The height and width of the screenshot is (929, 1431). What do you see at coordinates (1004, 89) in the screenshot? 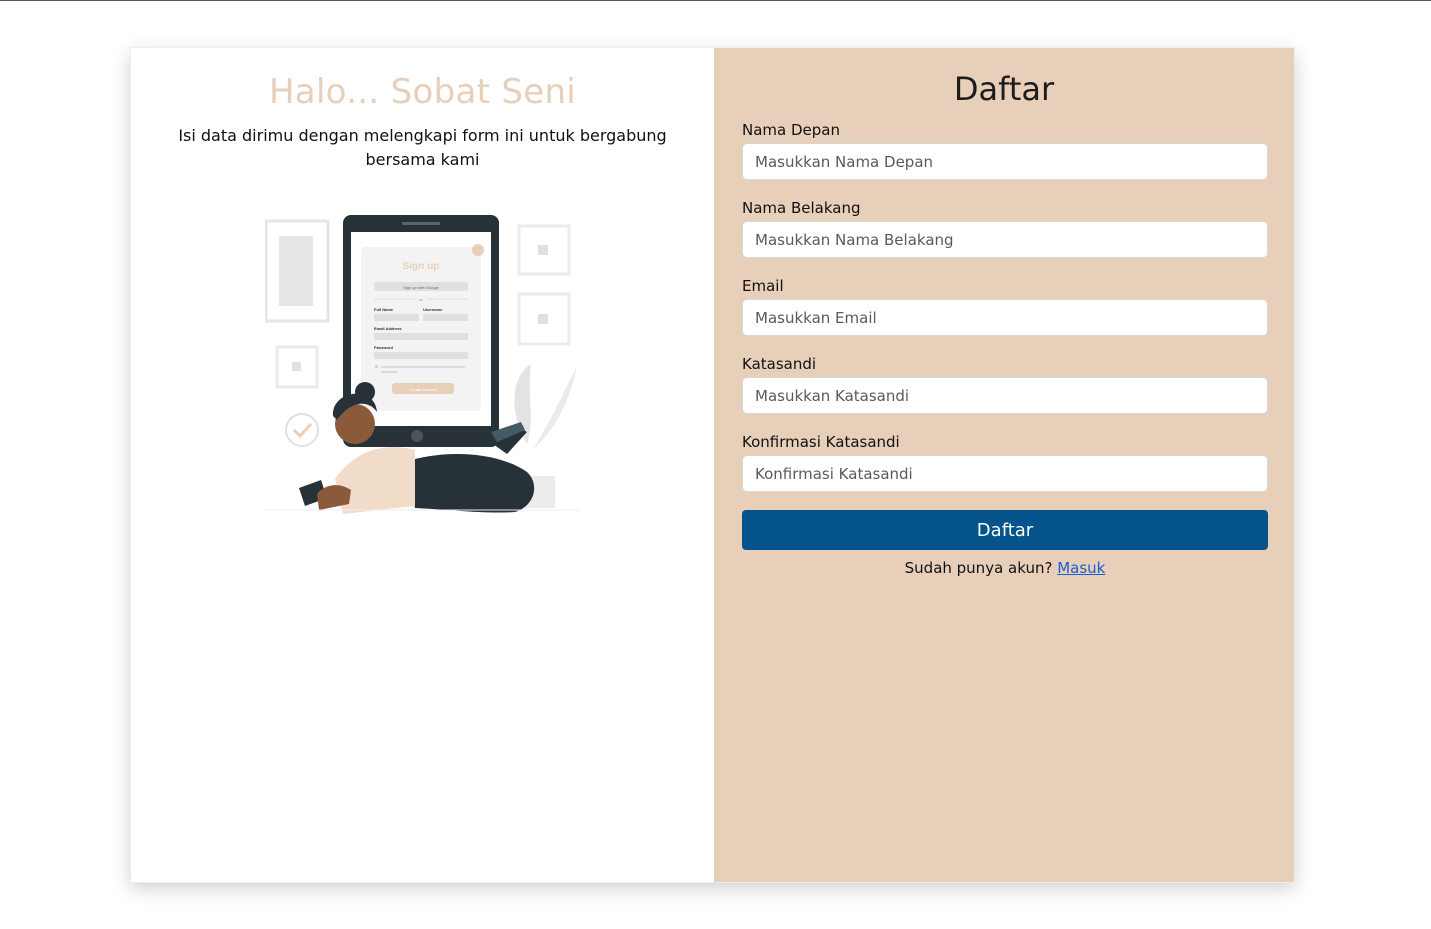
I see `form-title: Daftar` at bounding box center [1004, 89].